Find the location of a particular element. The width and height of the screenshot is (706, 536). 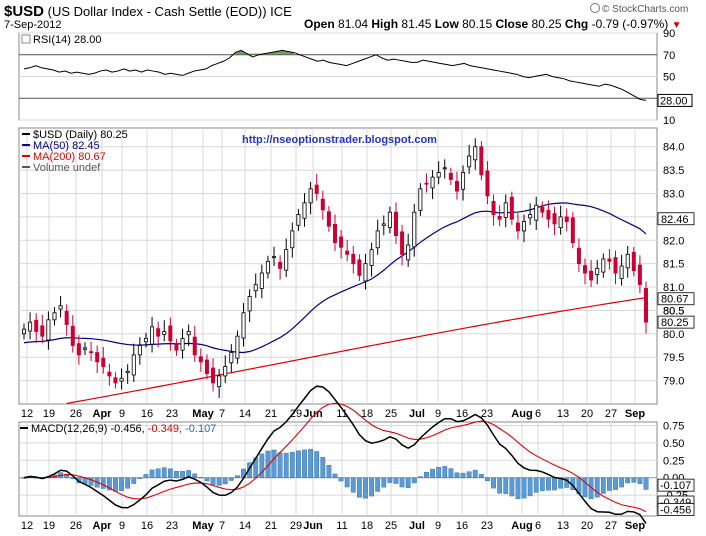

ma50-last-label: 82.46 is located at coordinates (675, 220).